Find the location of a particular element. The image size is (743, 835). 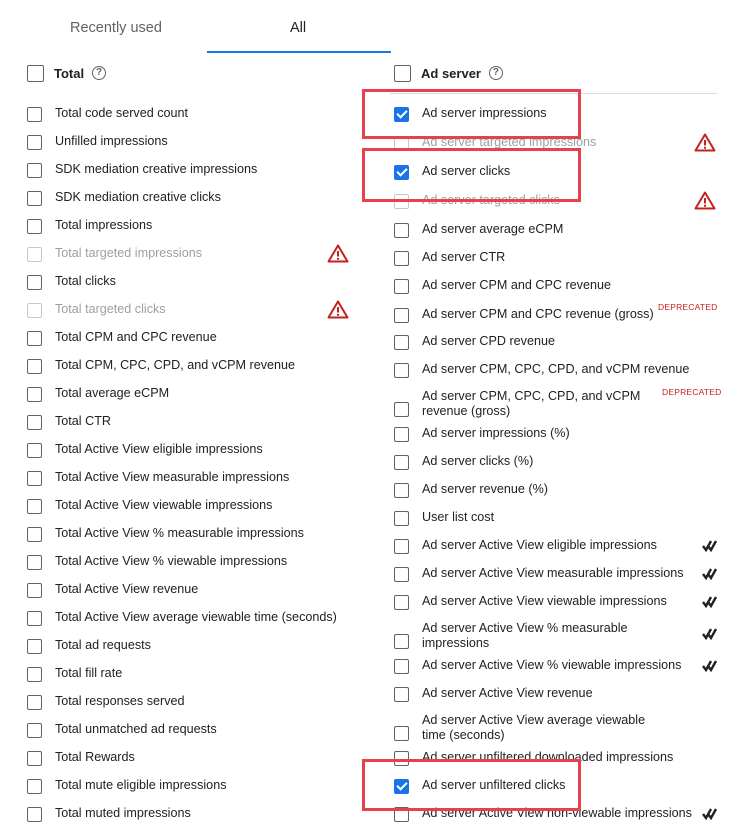

total-metric-row: Total Active View viewable impressions is located at coordinates (192, 512).